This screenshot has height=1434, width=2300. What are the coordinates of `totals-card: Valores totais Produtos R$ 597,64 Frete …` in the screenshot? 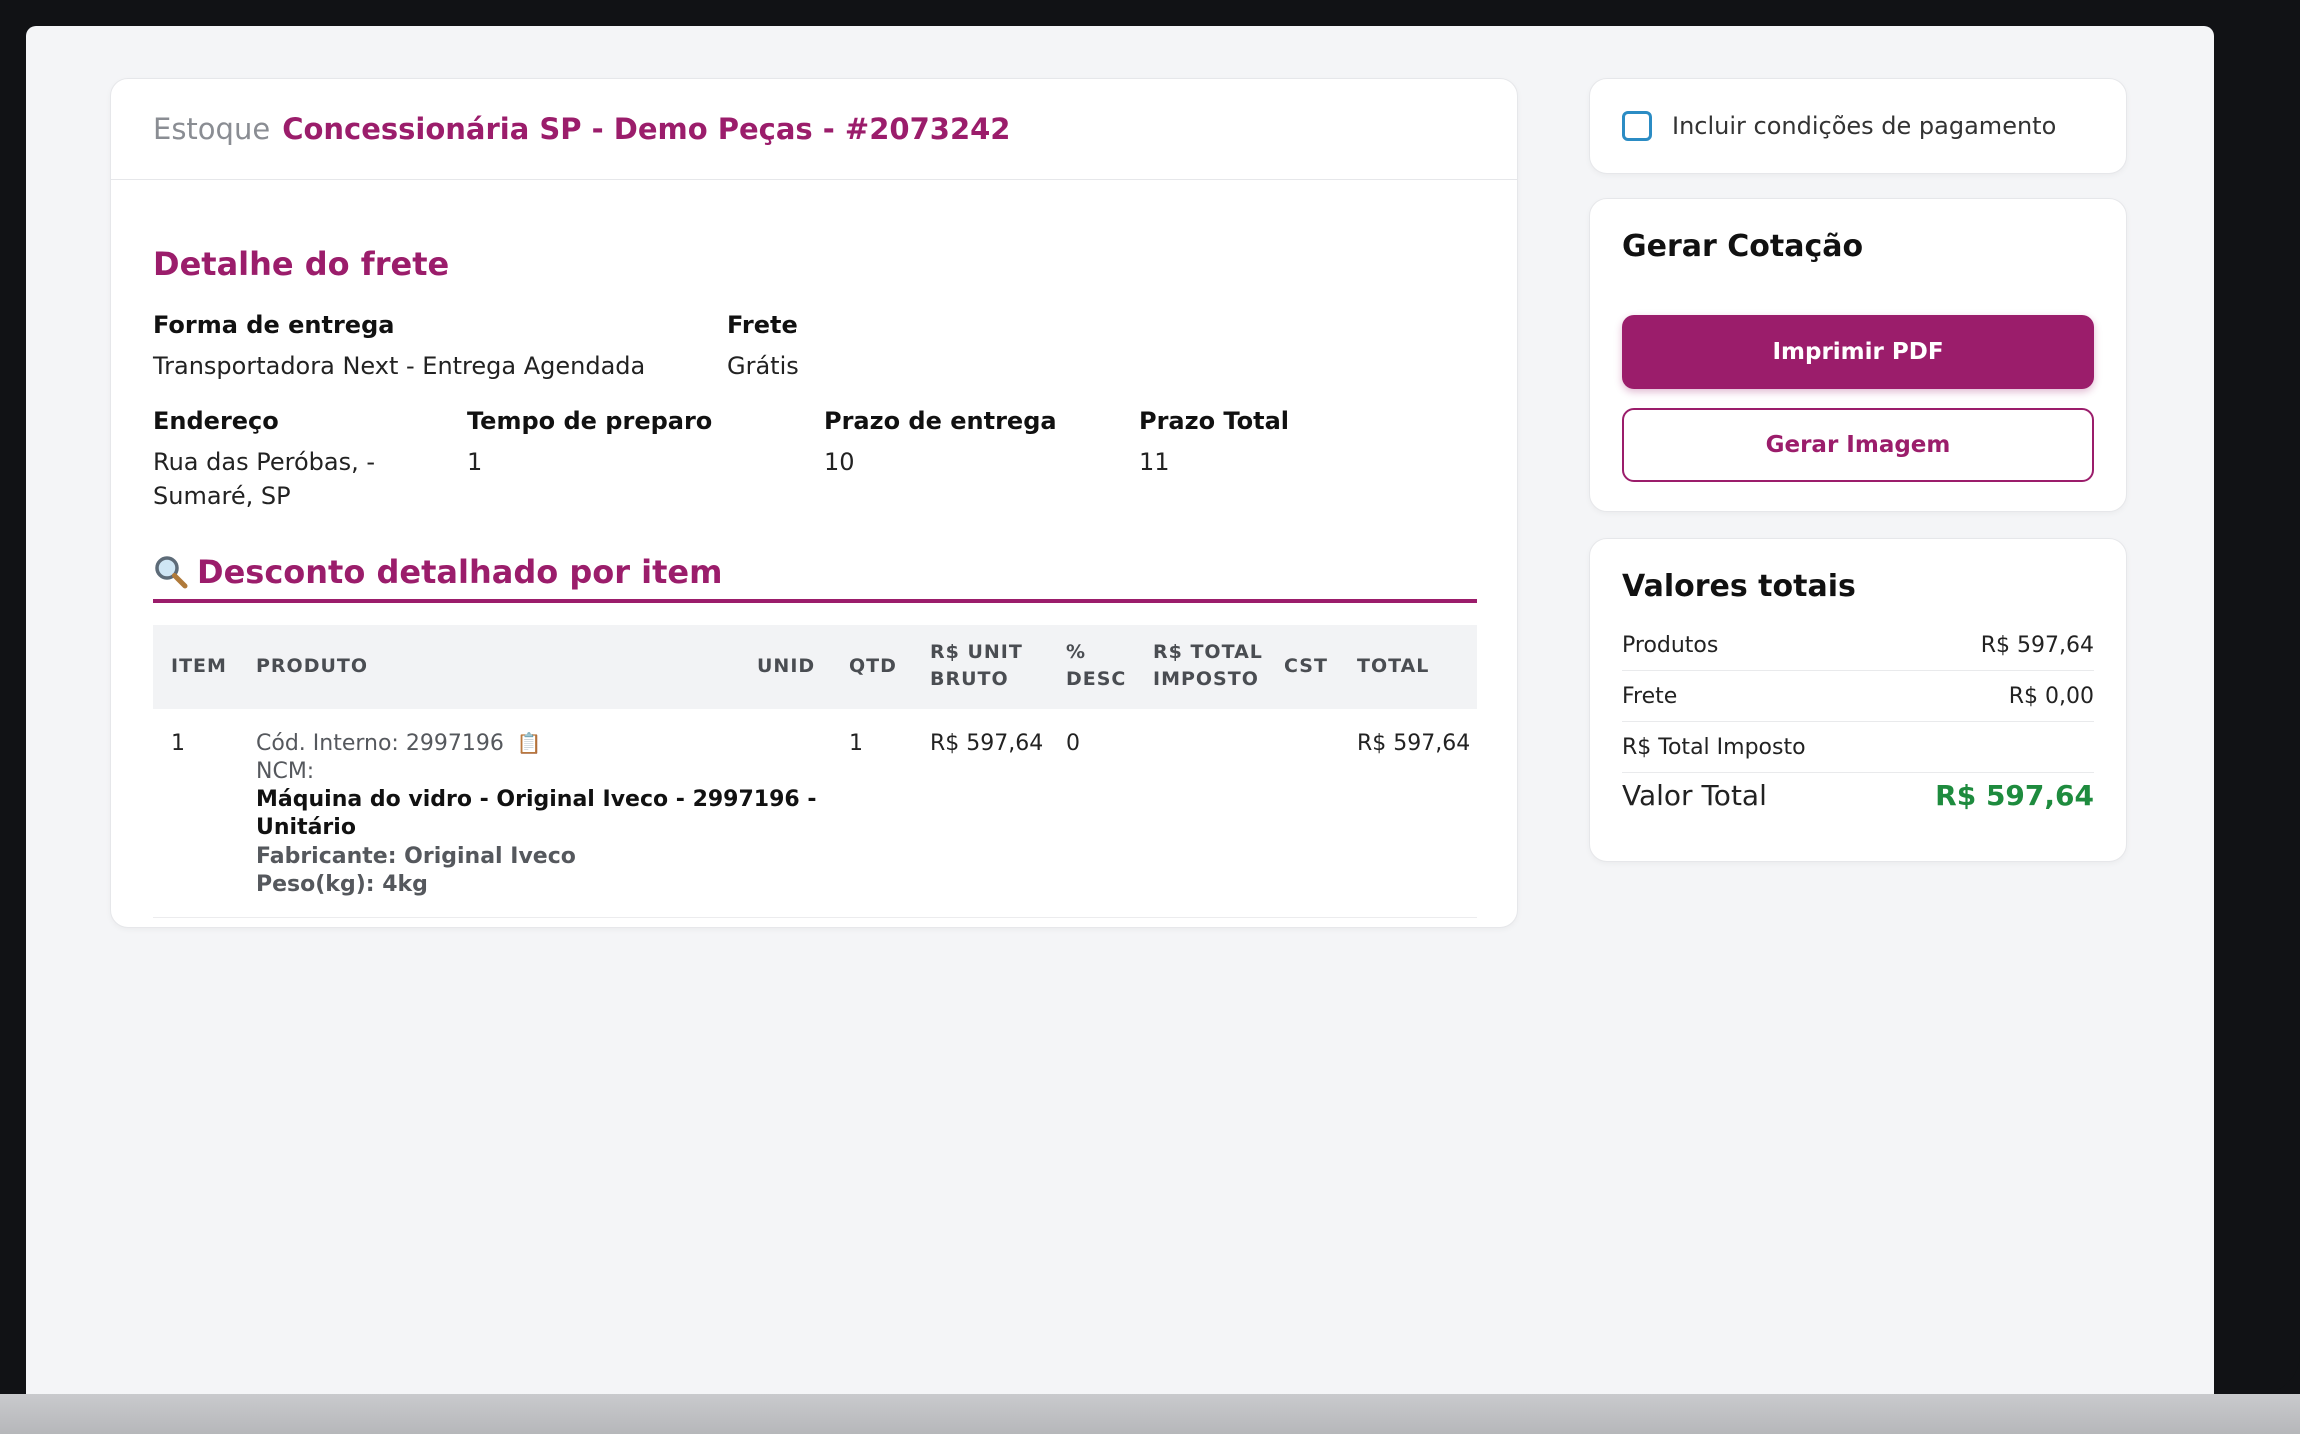 It's located at (1858, 700).